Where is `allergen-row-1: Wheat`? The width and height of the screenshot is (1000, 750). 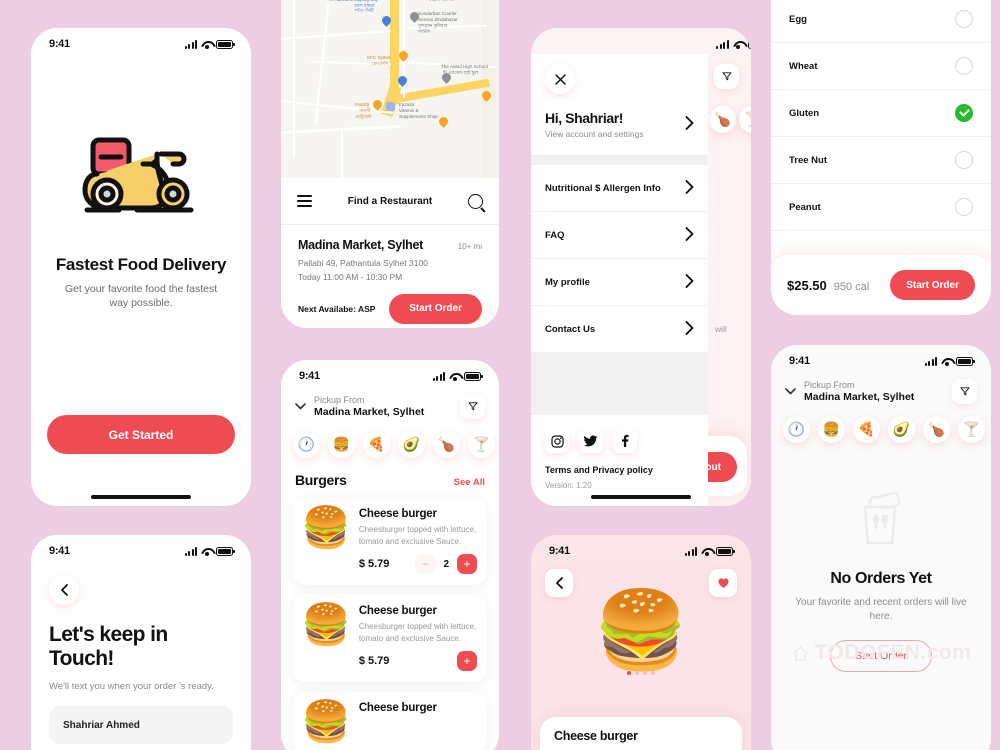 allergen-row-1: Wheat is located at coordinates (881, 66).